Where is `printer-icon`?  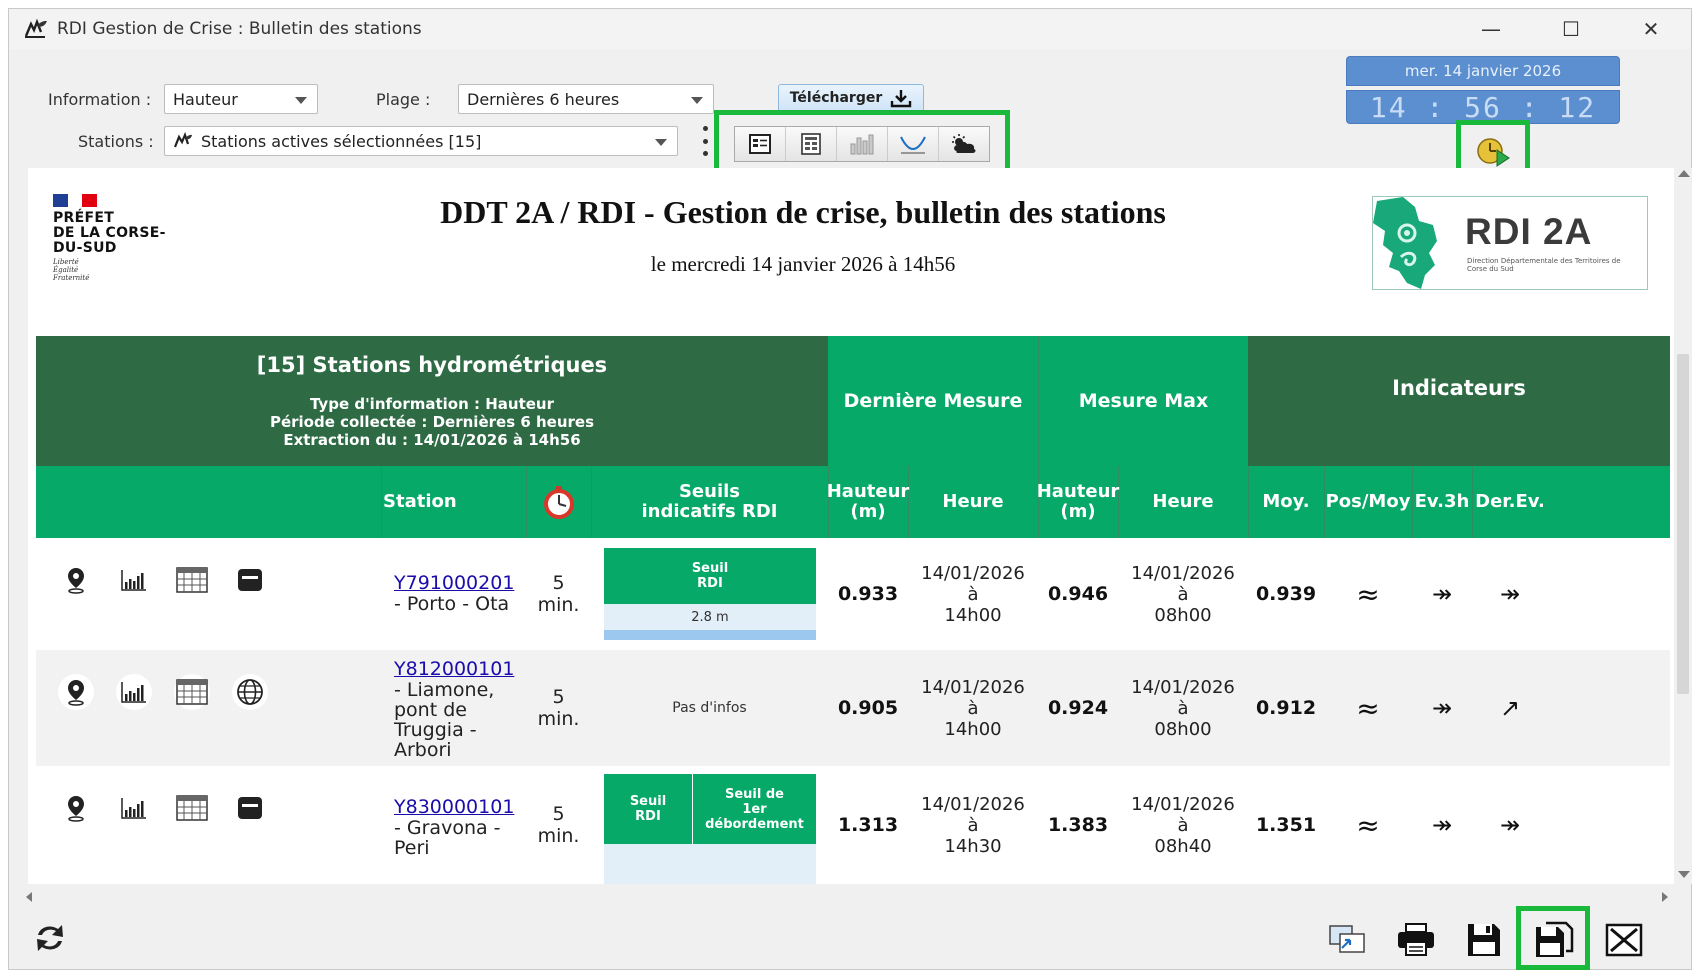
printer-icon is located at coordinates (1416, 939).